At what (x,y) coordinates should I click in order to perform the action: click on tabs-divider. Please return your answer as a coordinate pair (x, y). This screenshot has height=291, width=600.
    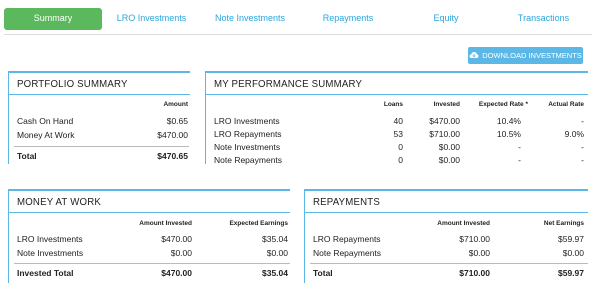
    Looking at the image, I should click on (298, 34).